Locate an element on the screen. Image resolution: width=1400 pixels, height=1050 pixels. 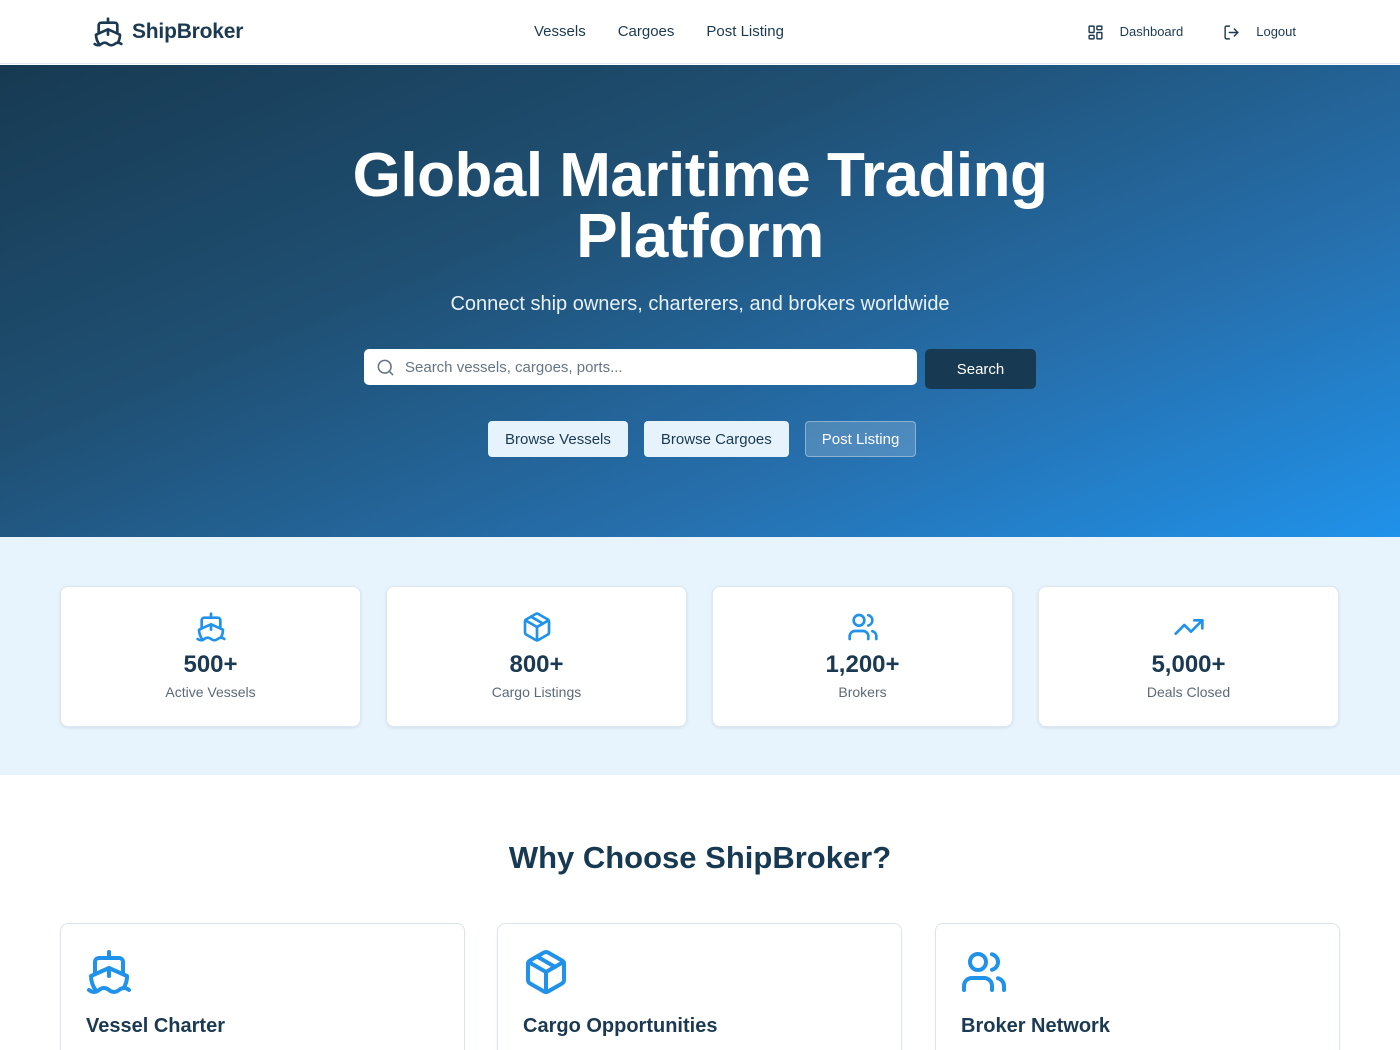
browse-cargoes-button: Browse Cargoes is located at coordinates (716, 439).